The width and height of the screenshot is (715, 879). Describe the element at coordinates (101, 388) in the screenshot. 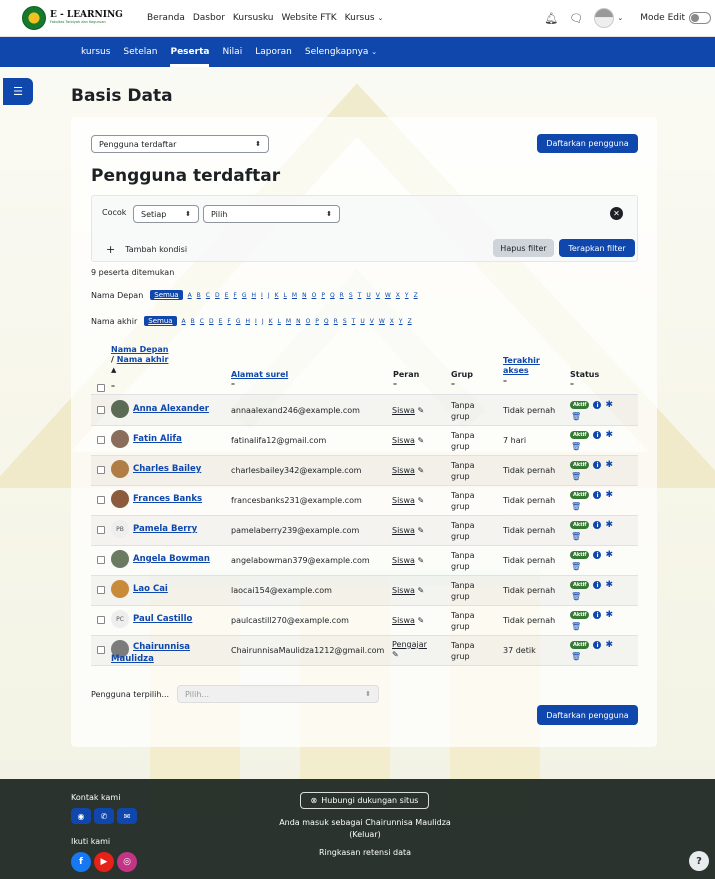

I see `select-all-checkbox` at that location.